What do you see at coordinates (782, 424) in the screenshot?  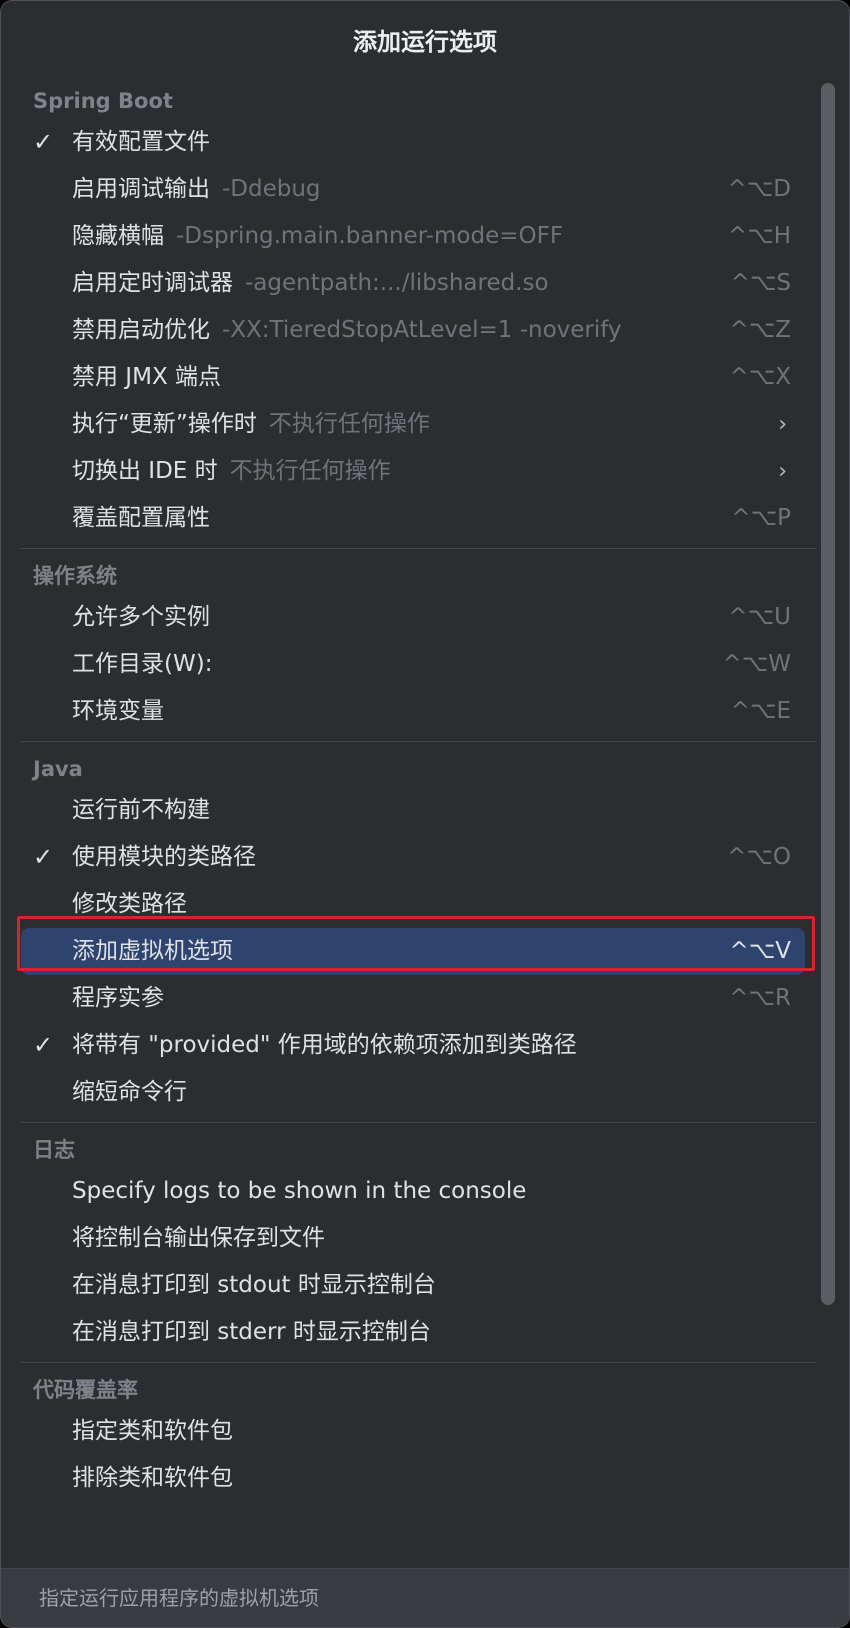 I see `chevron-right-icon: ›` at bounding box center [782, 424].